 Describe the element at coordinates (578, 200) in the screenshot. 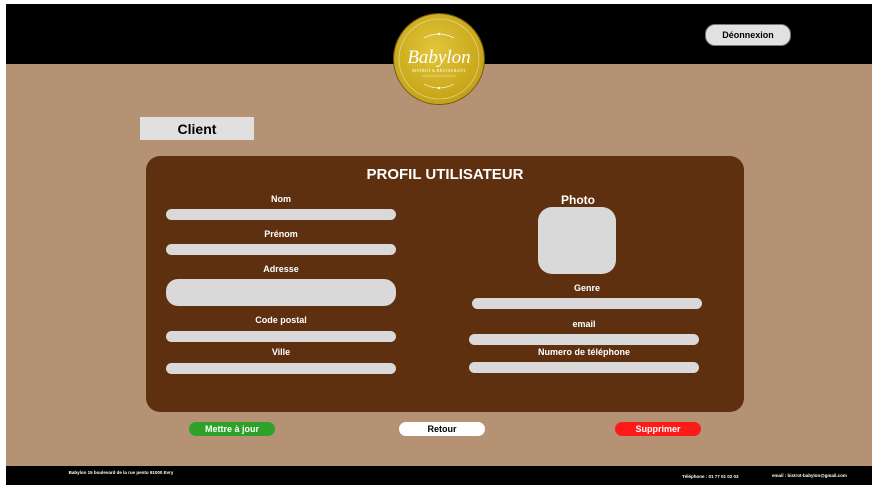

I see `photo-label: Photo` at that location.